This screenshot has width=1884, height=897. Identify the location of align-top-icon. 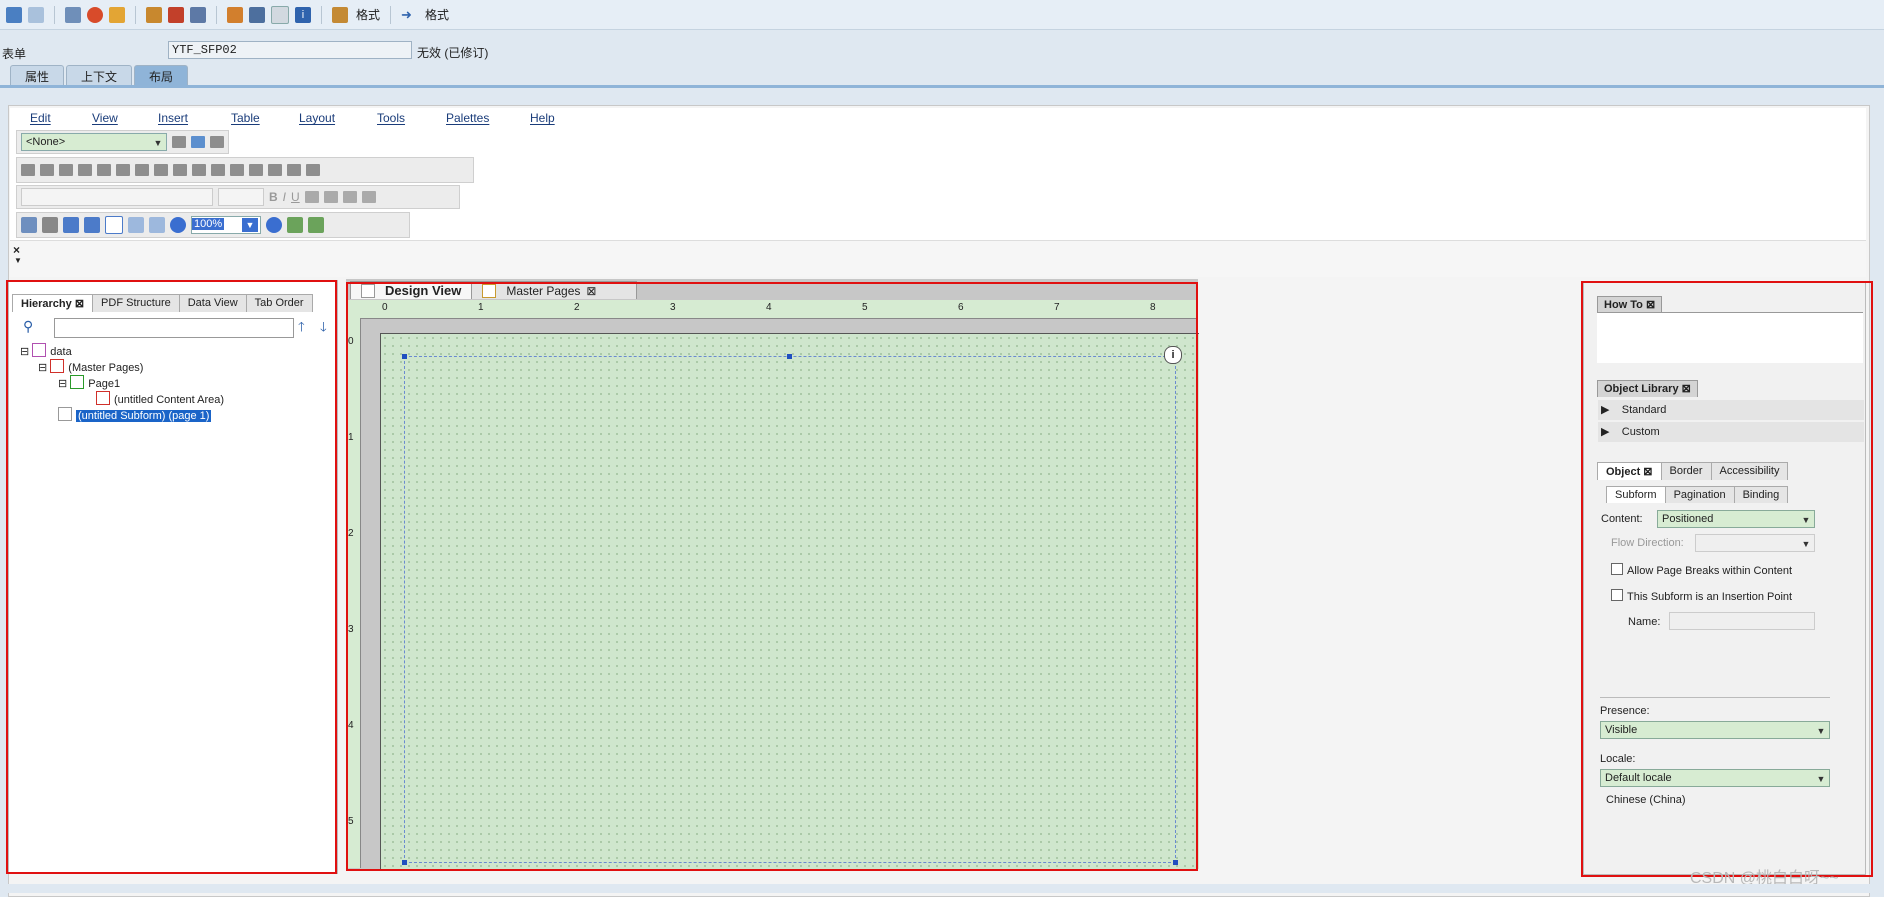
(66, 170).